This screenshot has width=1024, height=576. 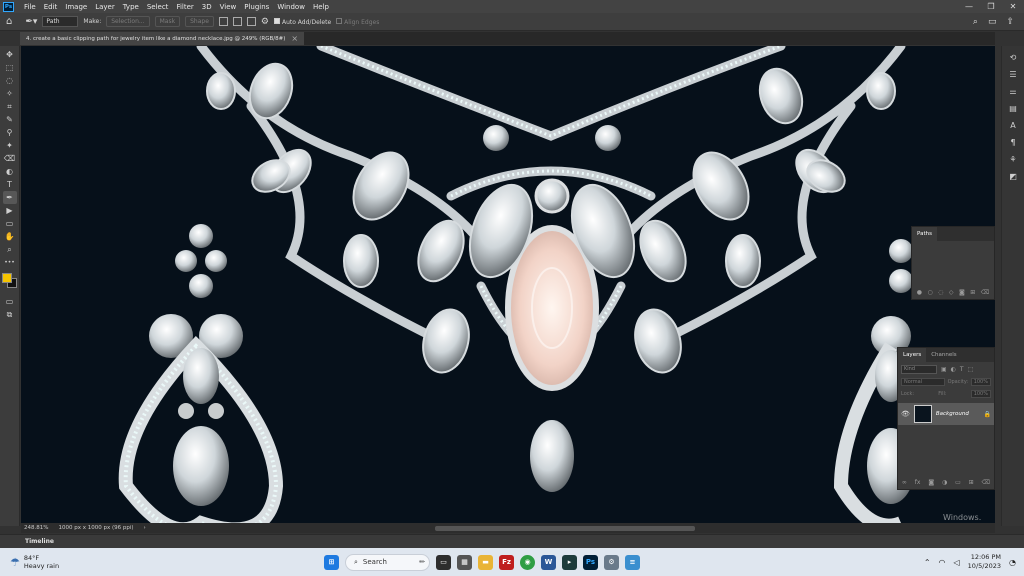 What do you see at coordinates (294, 38) in the screenshot?
I see `close-tab-icon: ×` at bounding box center [294, 38].